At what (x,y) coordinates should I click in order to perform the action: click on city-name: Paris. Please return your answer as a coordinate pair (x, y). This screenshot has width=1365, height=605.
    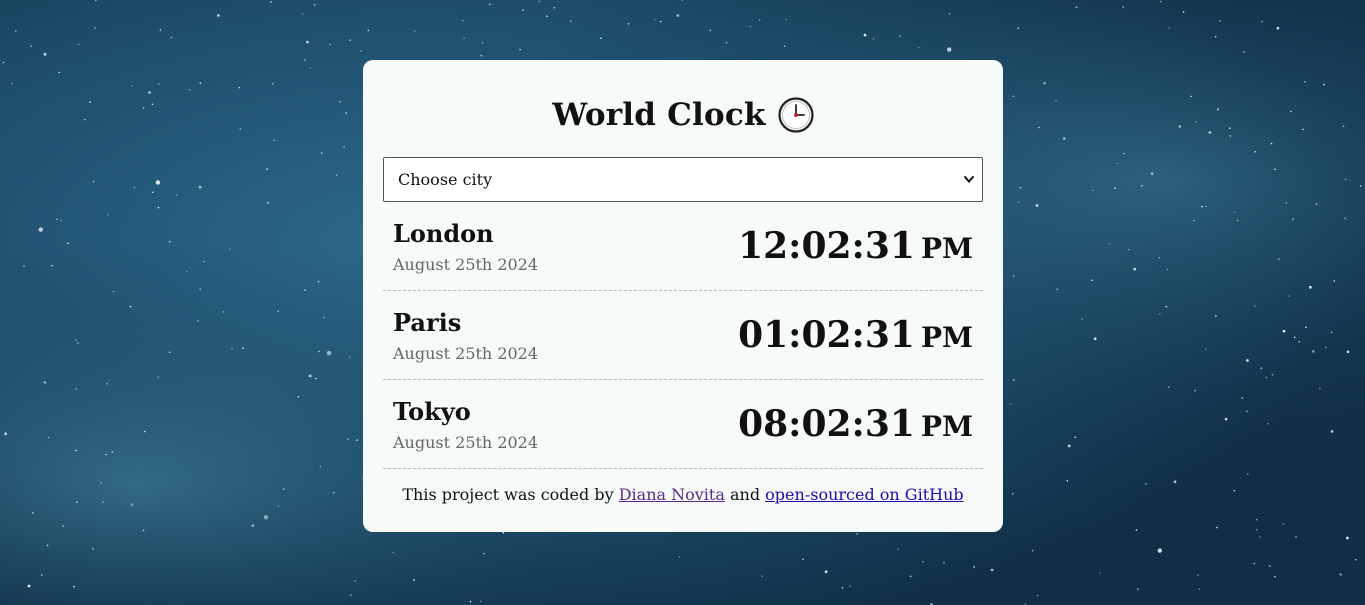
    Looking at the image, I should click on (427, 322).